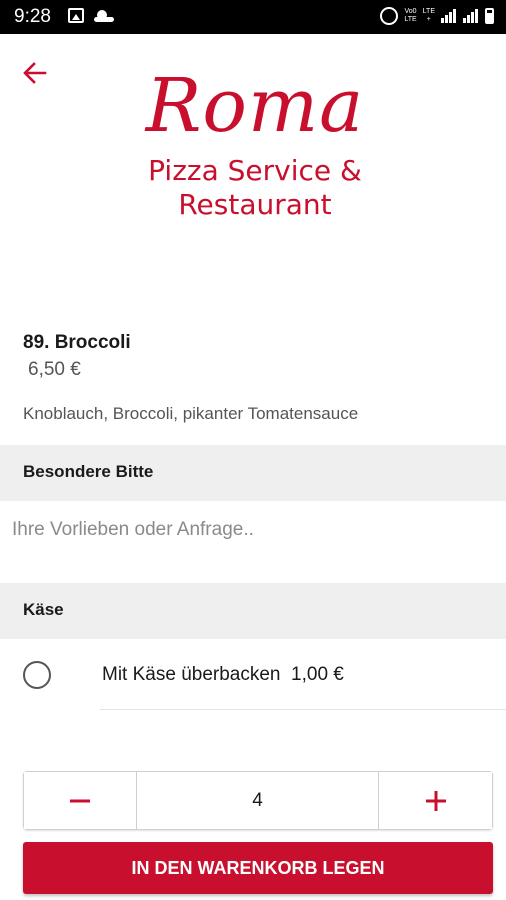 Image resolution: width=506 pixels, height=900 pixels. I want to click on product-name: 89. Broccoli, so click(77, 342).